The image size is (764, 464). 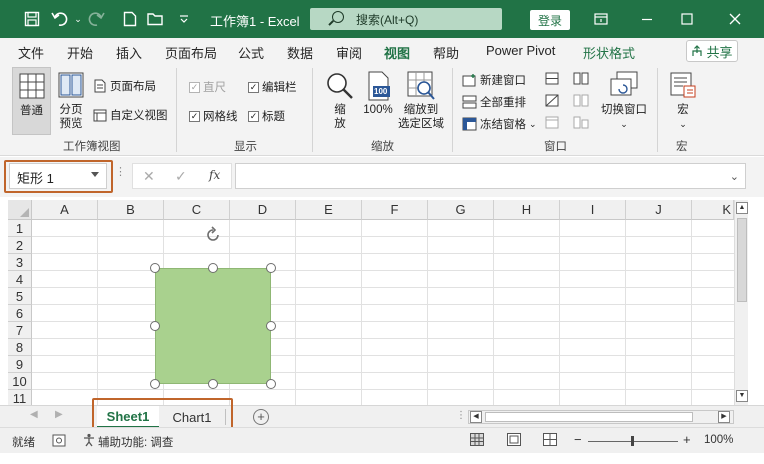 What do you see at coordinates (742, 208) in the screenshot?
I see `scroll-up-icon: ▲` at bounding box center [742, 208].